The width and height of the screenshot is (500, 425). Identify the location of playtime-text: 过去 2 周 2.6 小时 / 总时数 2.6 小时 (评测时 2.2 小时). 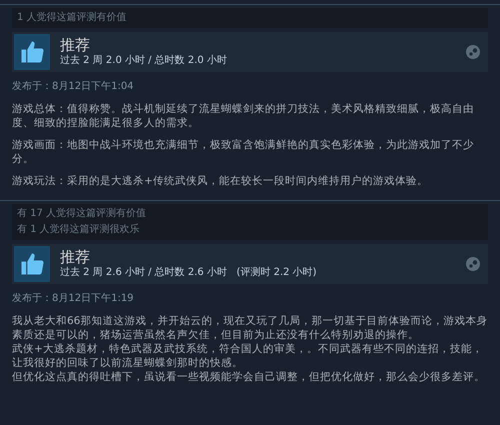
(189, 273).